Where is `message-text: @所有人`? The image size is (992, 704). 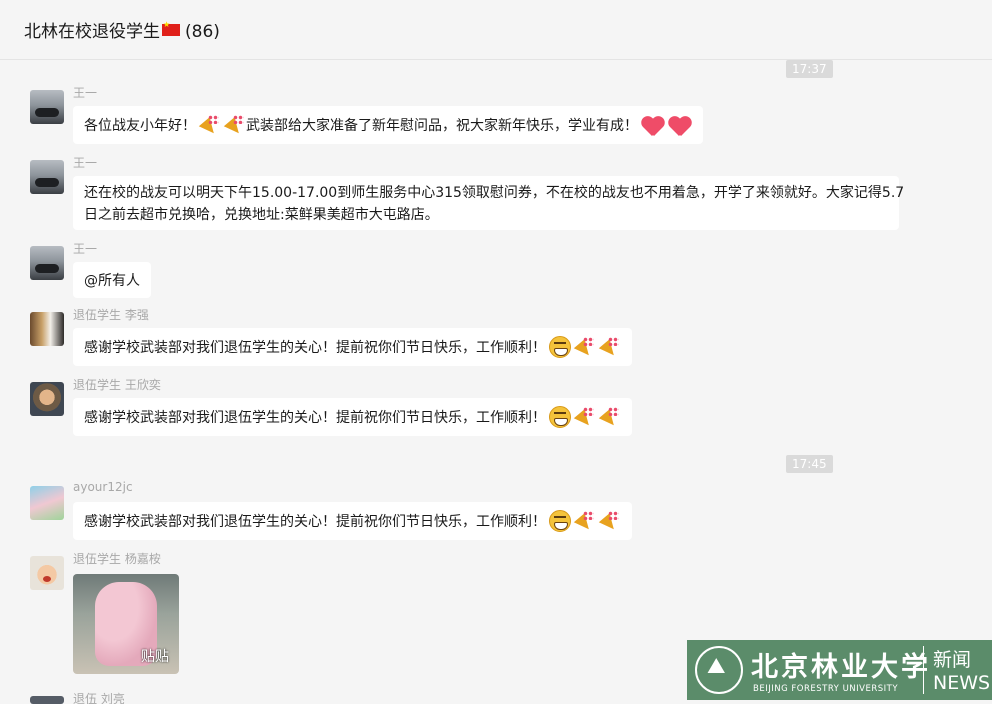
message-text: @所有人 is located at coordinates (112, 281).